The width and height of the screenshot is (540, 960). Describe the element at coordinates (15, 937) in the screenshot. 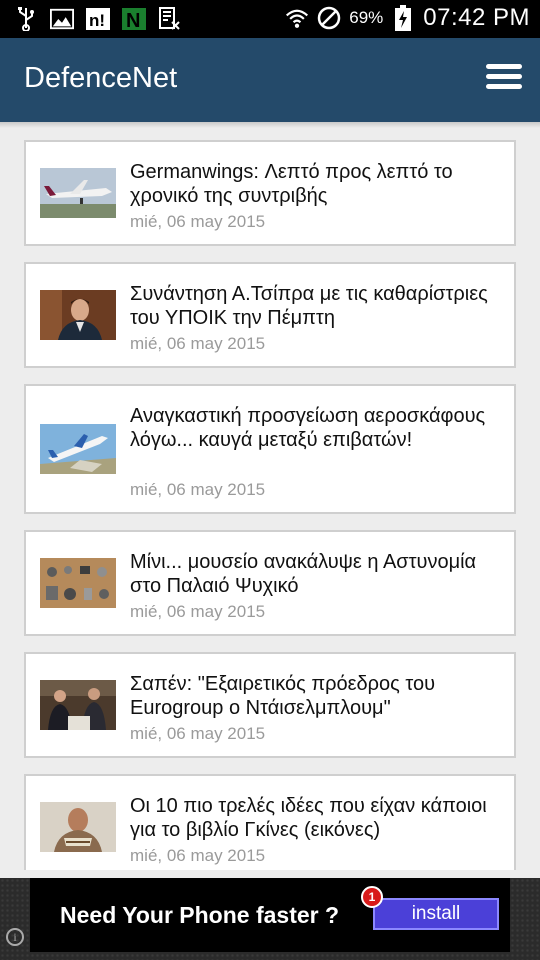

I see `info-icon: i` at that location.